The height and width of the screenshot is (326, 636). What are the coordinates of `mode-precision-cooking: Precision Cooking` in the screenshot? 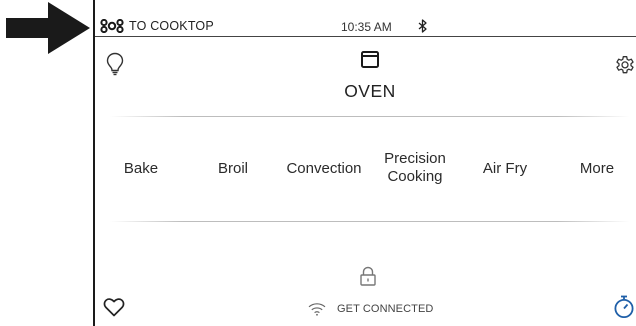 It's located at (415, 168).